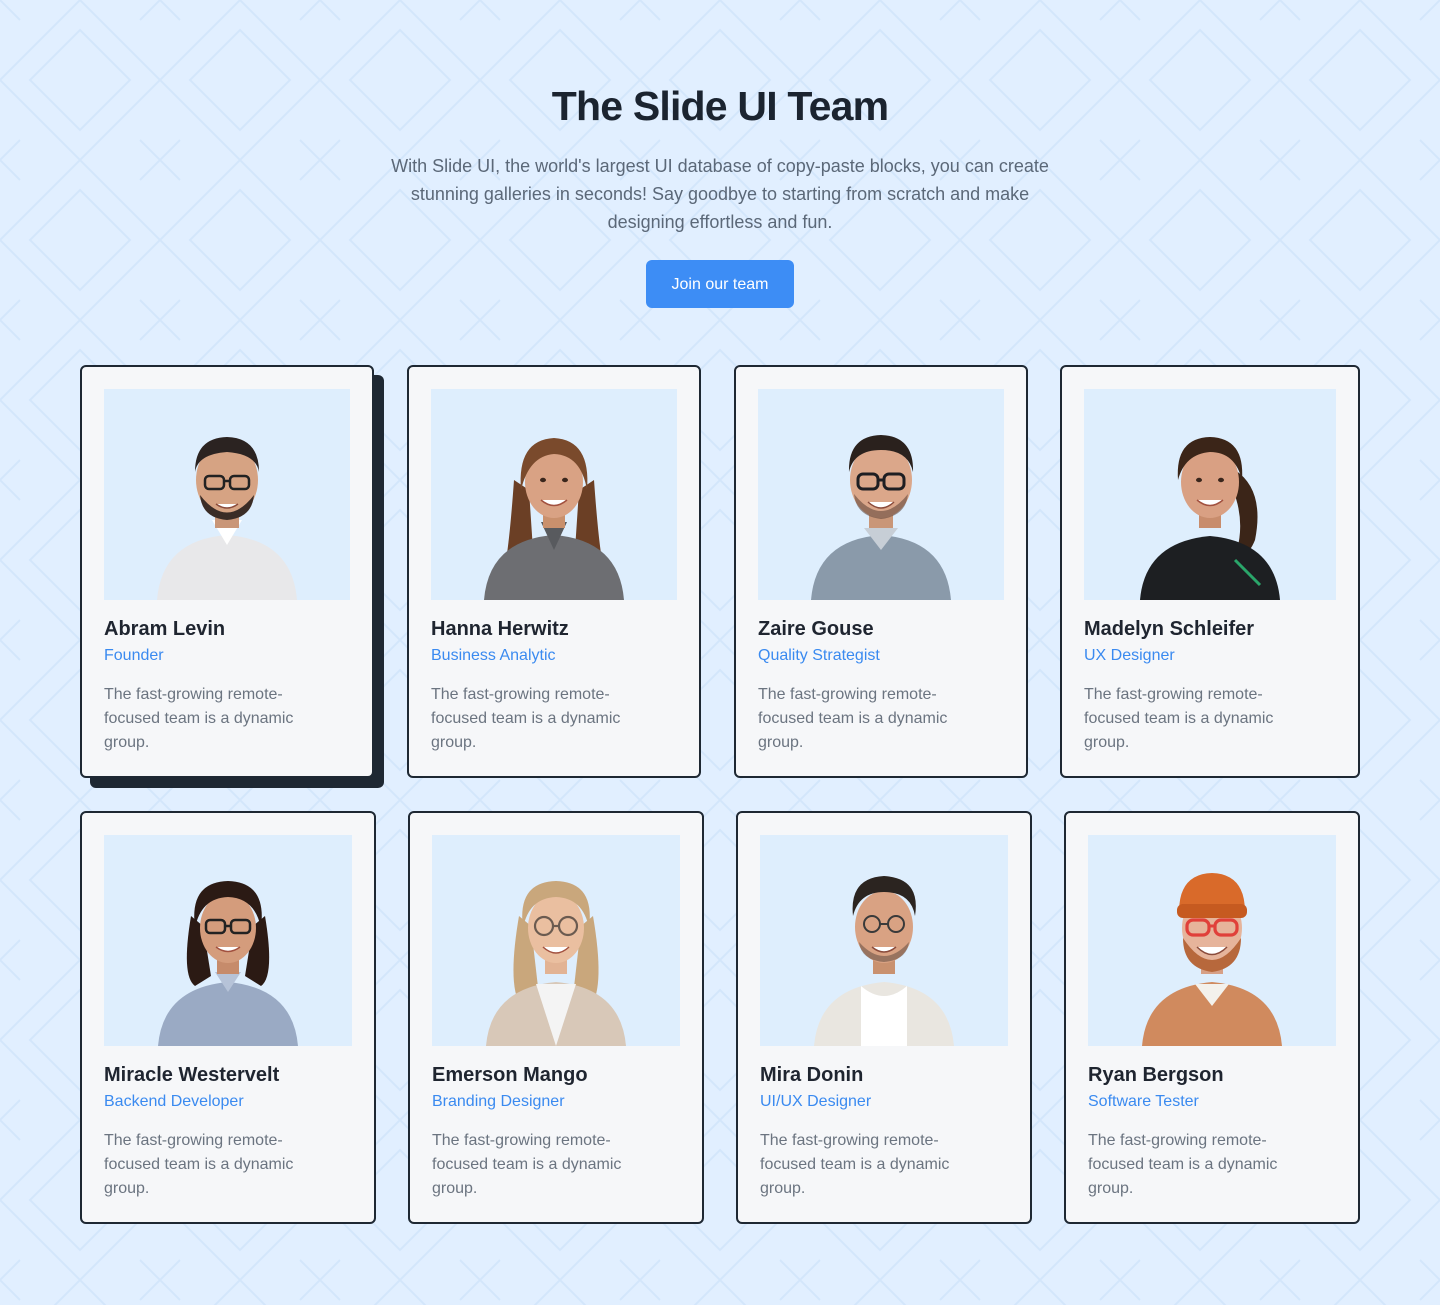  I want to click on member-name: Zaire Gouse, so click(816, 629).